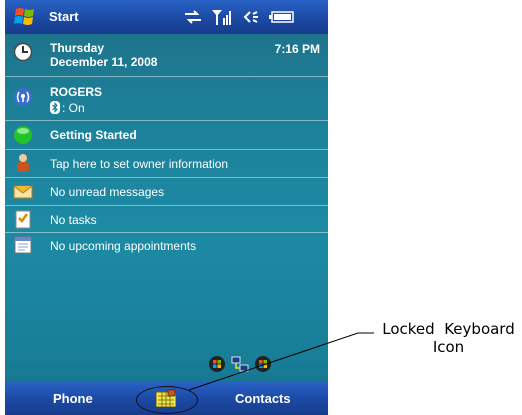 The width and height of the screenshot is (522, 415). What do you see at coordinates (448, 347) in the screenshot?
I see `callout-line-2: Icon` at bounding box center [448, 347].